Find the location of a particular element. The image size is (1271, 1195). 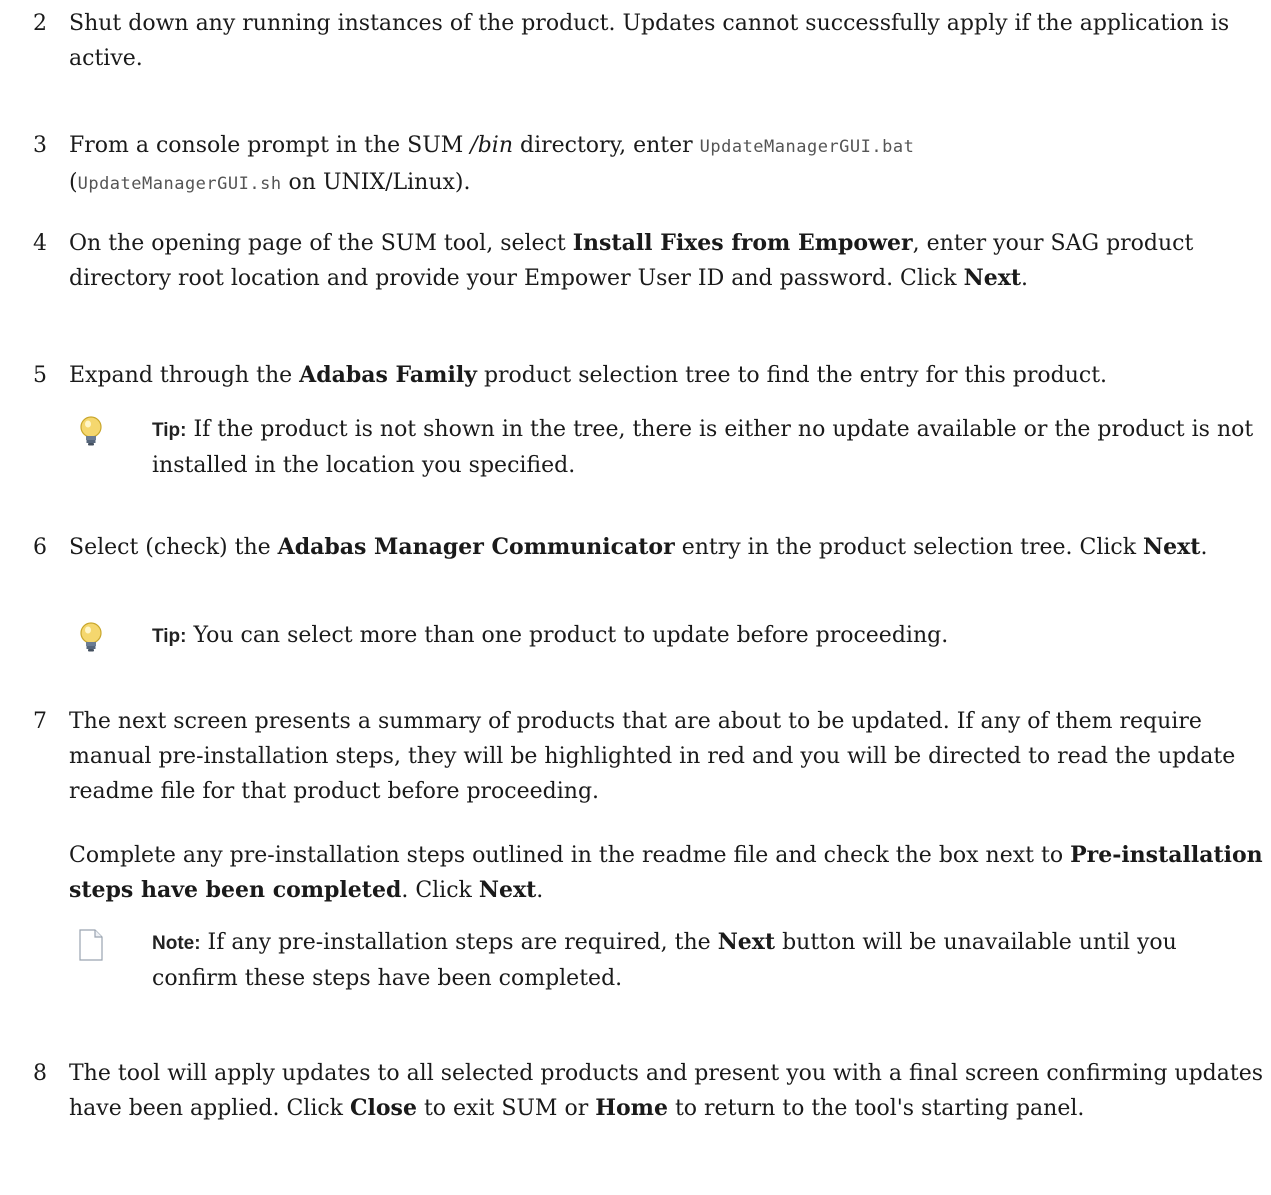

step-number: 2 is located at coordinates (40, 23).